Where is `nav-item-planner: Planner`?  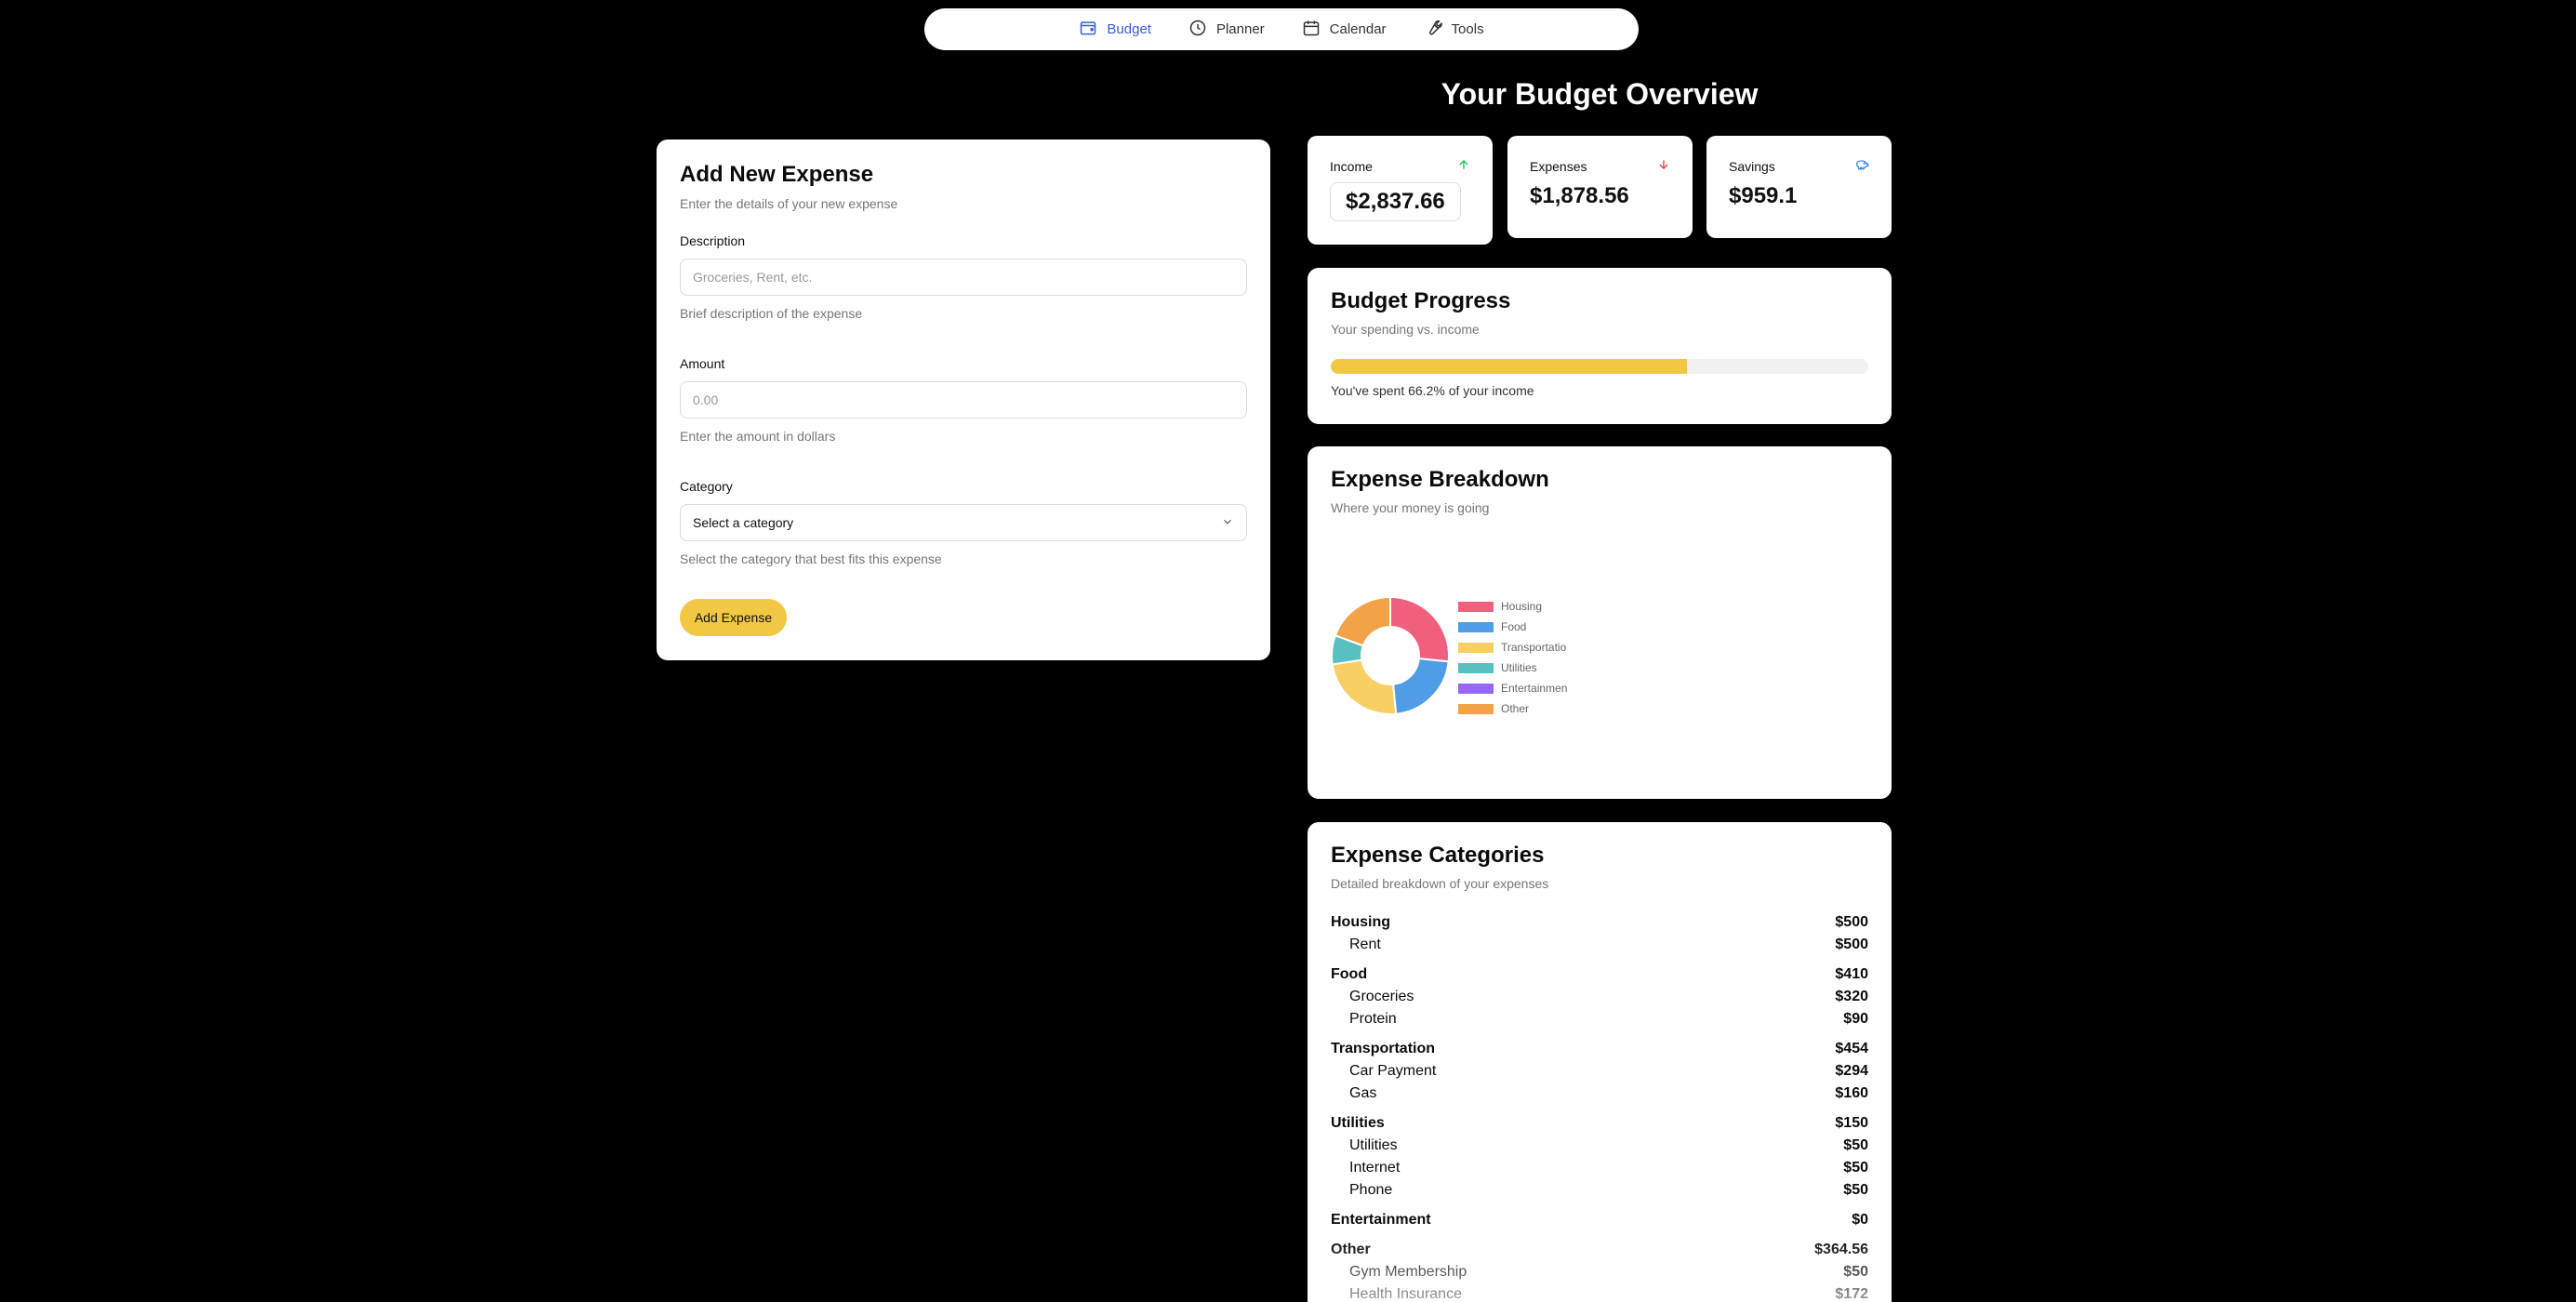 nav-item-planner: Planner is located at coordinates (1226, 30).